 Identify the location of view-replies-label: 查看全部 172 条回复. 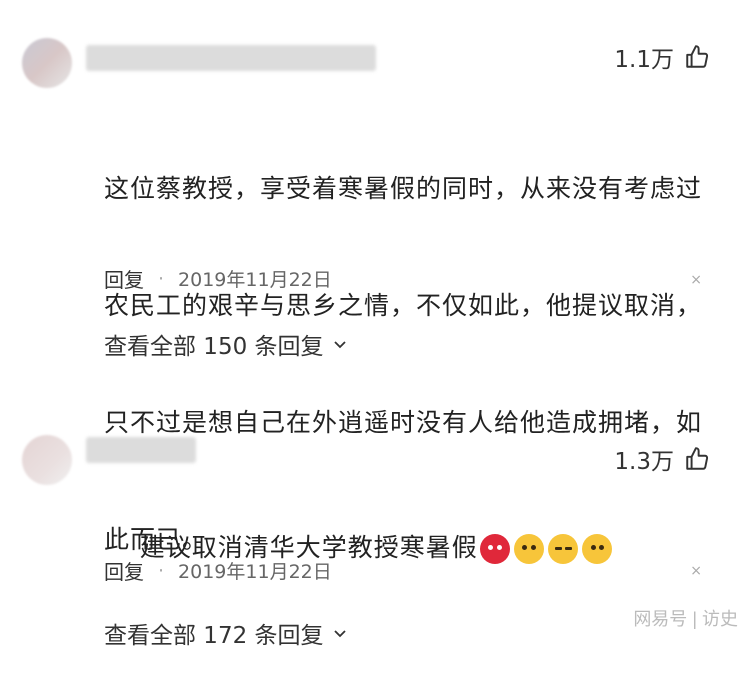
(214, 636).